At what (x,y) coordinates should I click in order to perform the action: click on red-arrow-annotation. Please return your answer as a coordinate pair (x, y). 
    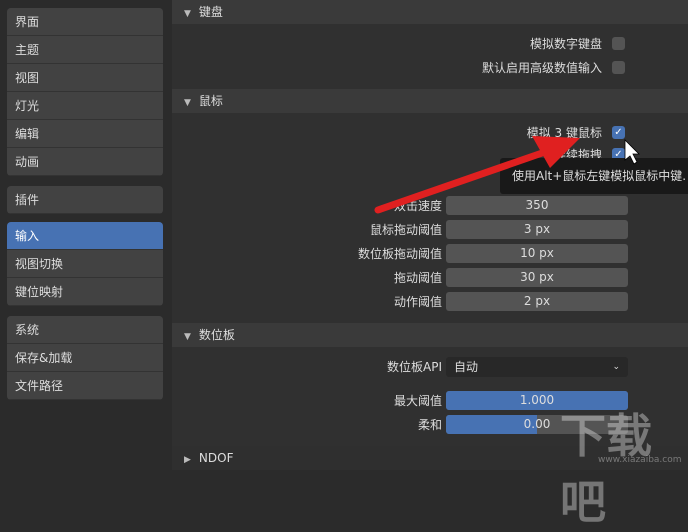
    Looking at the image, I should click on (507, 175).